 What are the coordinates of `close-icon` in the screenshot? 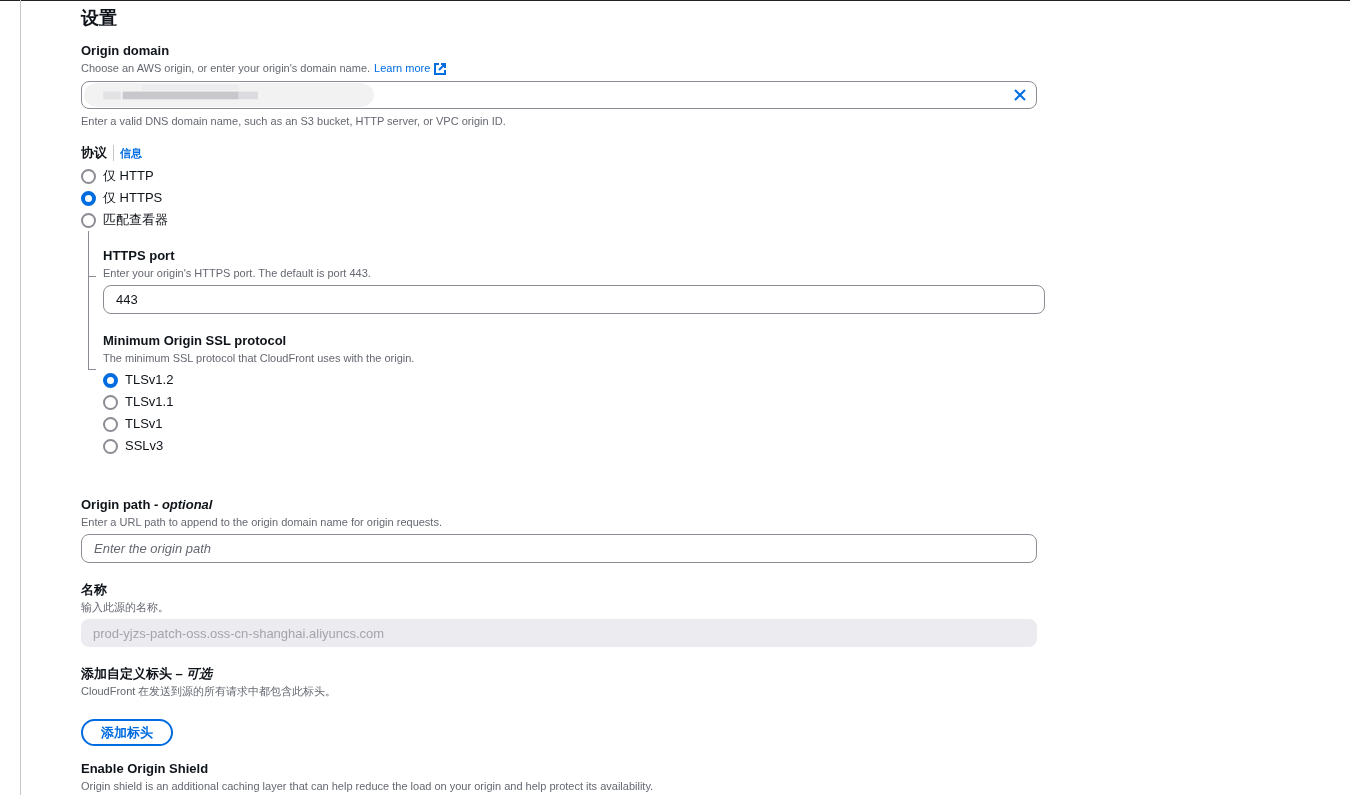 It's located at (1020, 95).